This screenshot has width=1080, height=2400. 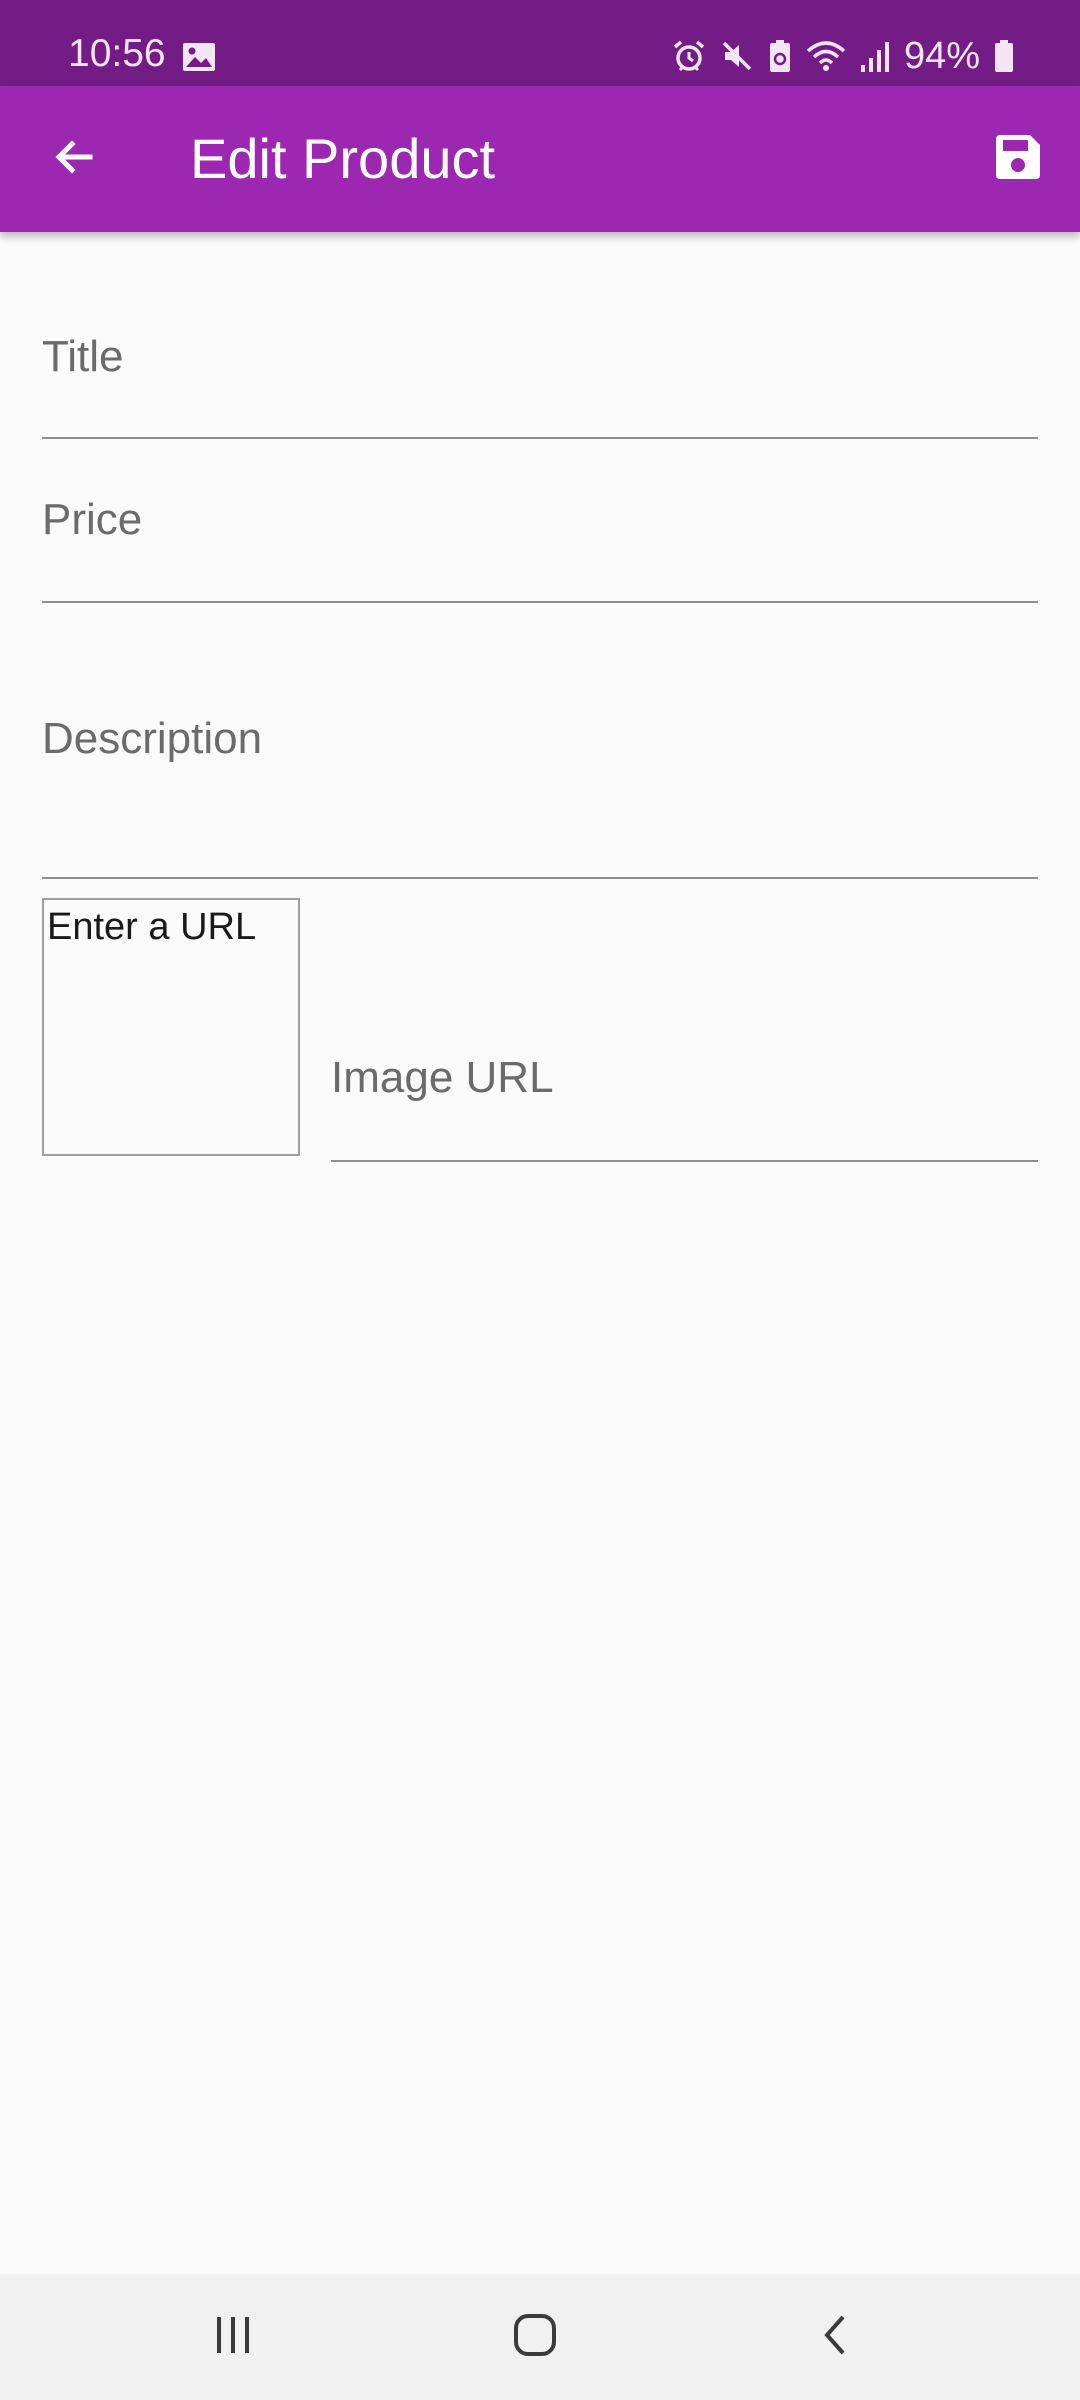 I want to click on recent-apps-button, so click(x=233, y=2337).